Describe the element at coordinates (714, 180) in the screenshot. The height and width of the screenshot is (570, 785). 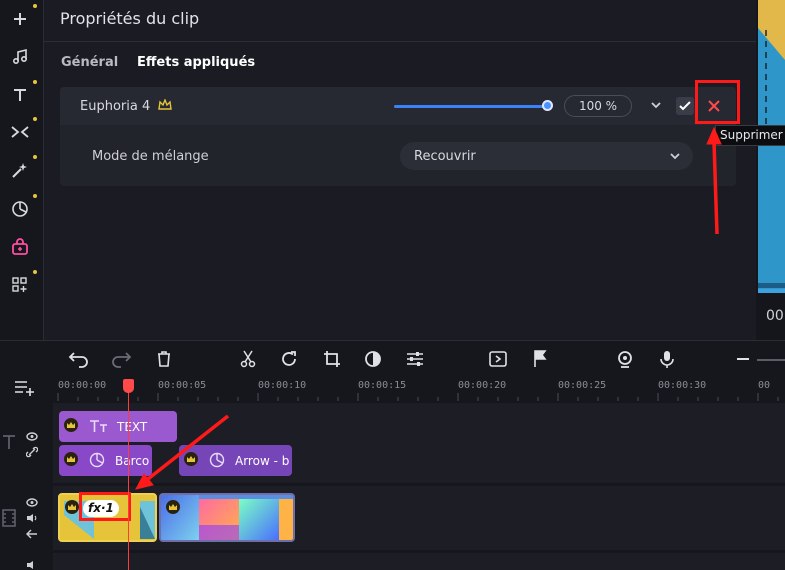
I see `arrow-to-delete` at that location.